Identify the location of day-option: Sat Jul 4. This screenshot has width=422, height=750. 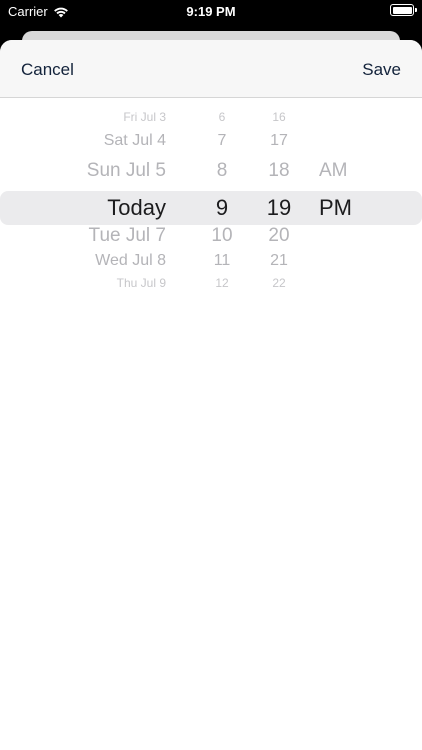
(135, 141).